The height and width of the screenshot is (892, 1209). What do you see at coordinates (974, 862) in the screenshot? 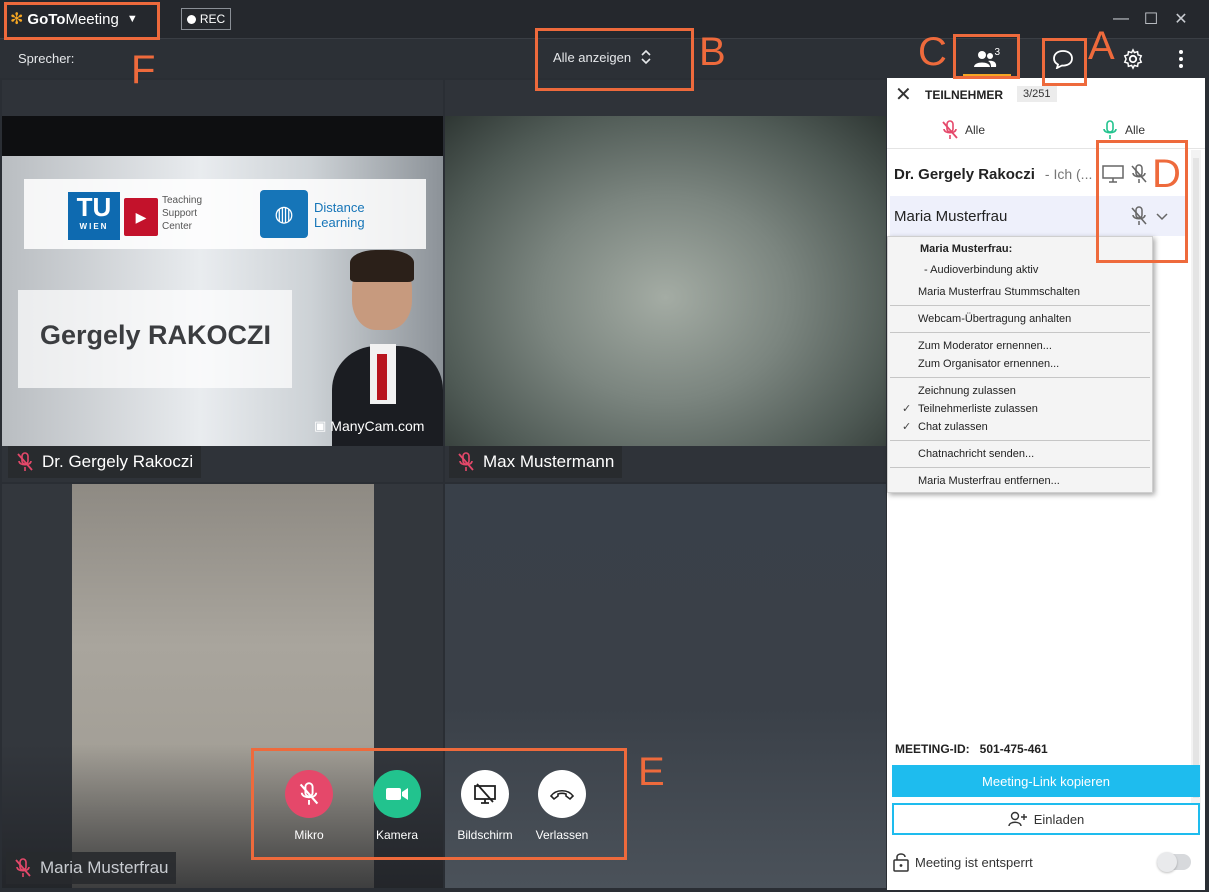
I see `lock-status-label: Meeting ist entsperrt` at bounding box center [974, 862].